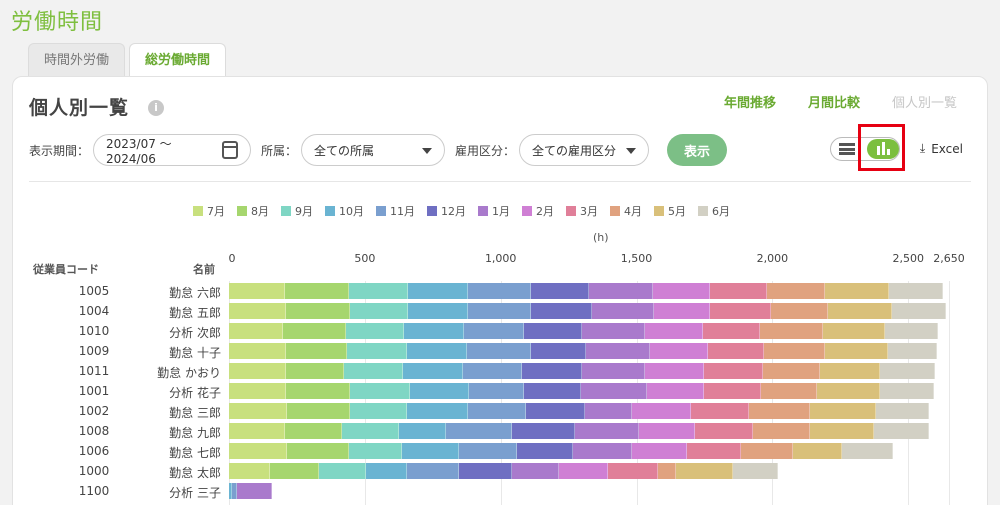 The width and height of the screenshot is (1000, 505). Describe the element at coordinates (626, 211) in the screenshot. I see `legend-item: 4月` at that location.